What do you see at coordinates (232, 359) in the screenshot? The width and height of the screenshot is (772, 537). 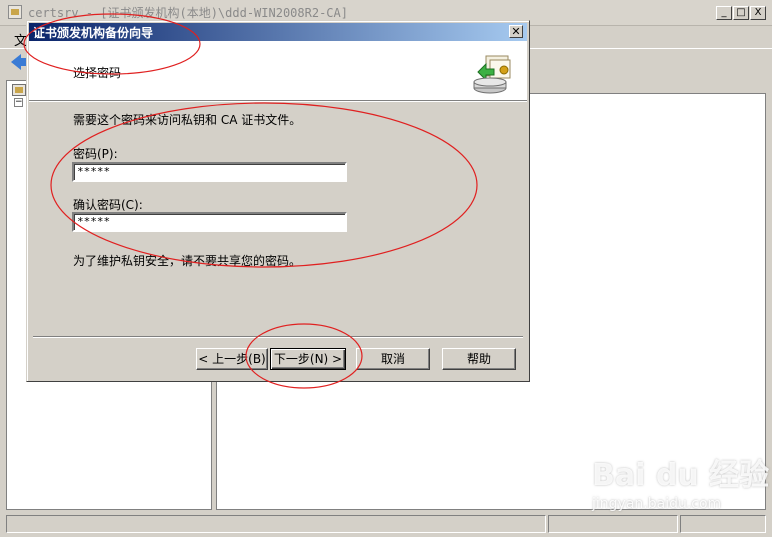 I see `back-button: < 上一步(B)` at bounding box center [232, 359].